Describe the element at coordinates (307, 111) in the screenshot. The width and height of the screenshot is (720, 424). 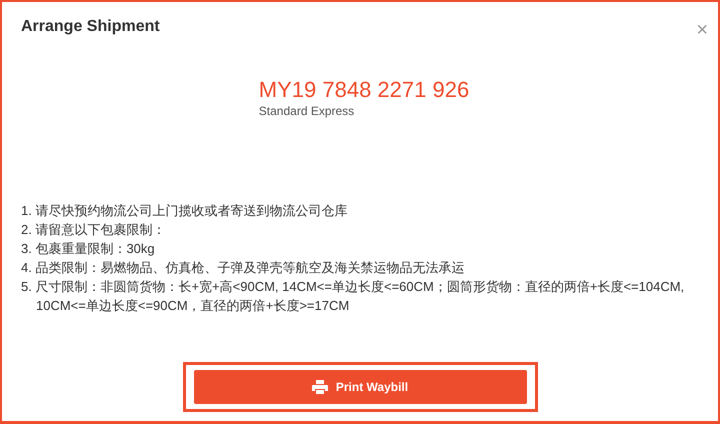
I see `shipping-service: Standard Express` at that location.